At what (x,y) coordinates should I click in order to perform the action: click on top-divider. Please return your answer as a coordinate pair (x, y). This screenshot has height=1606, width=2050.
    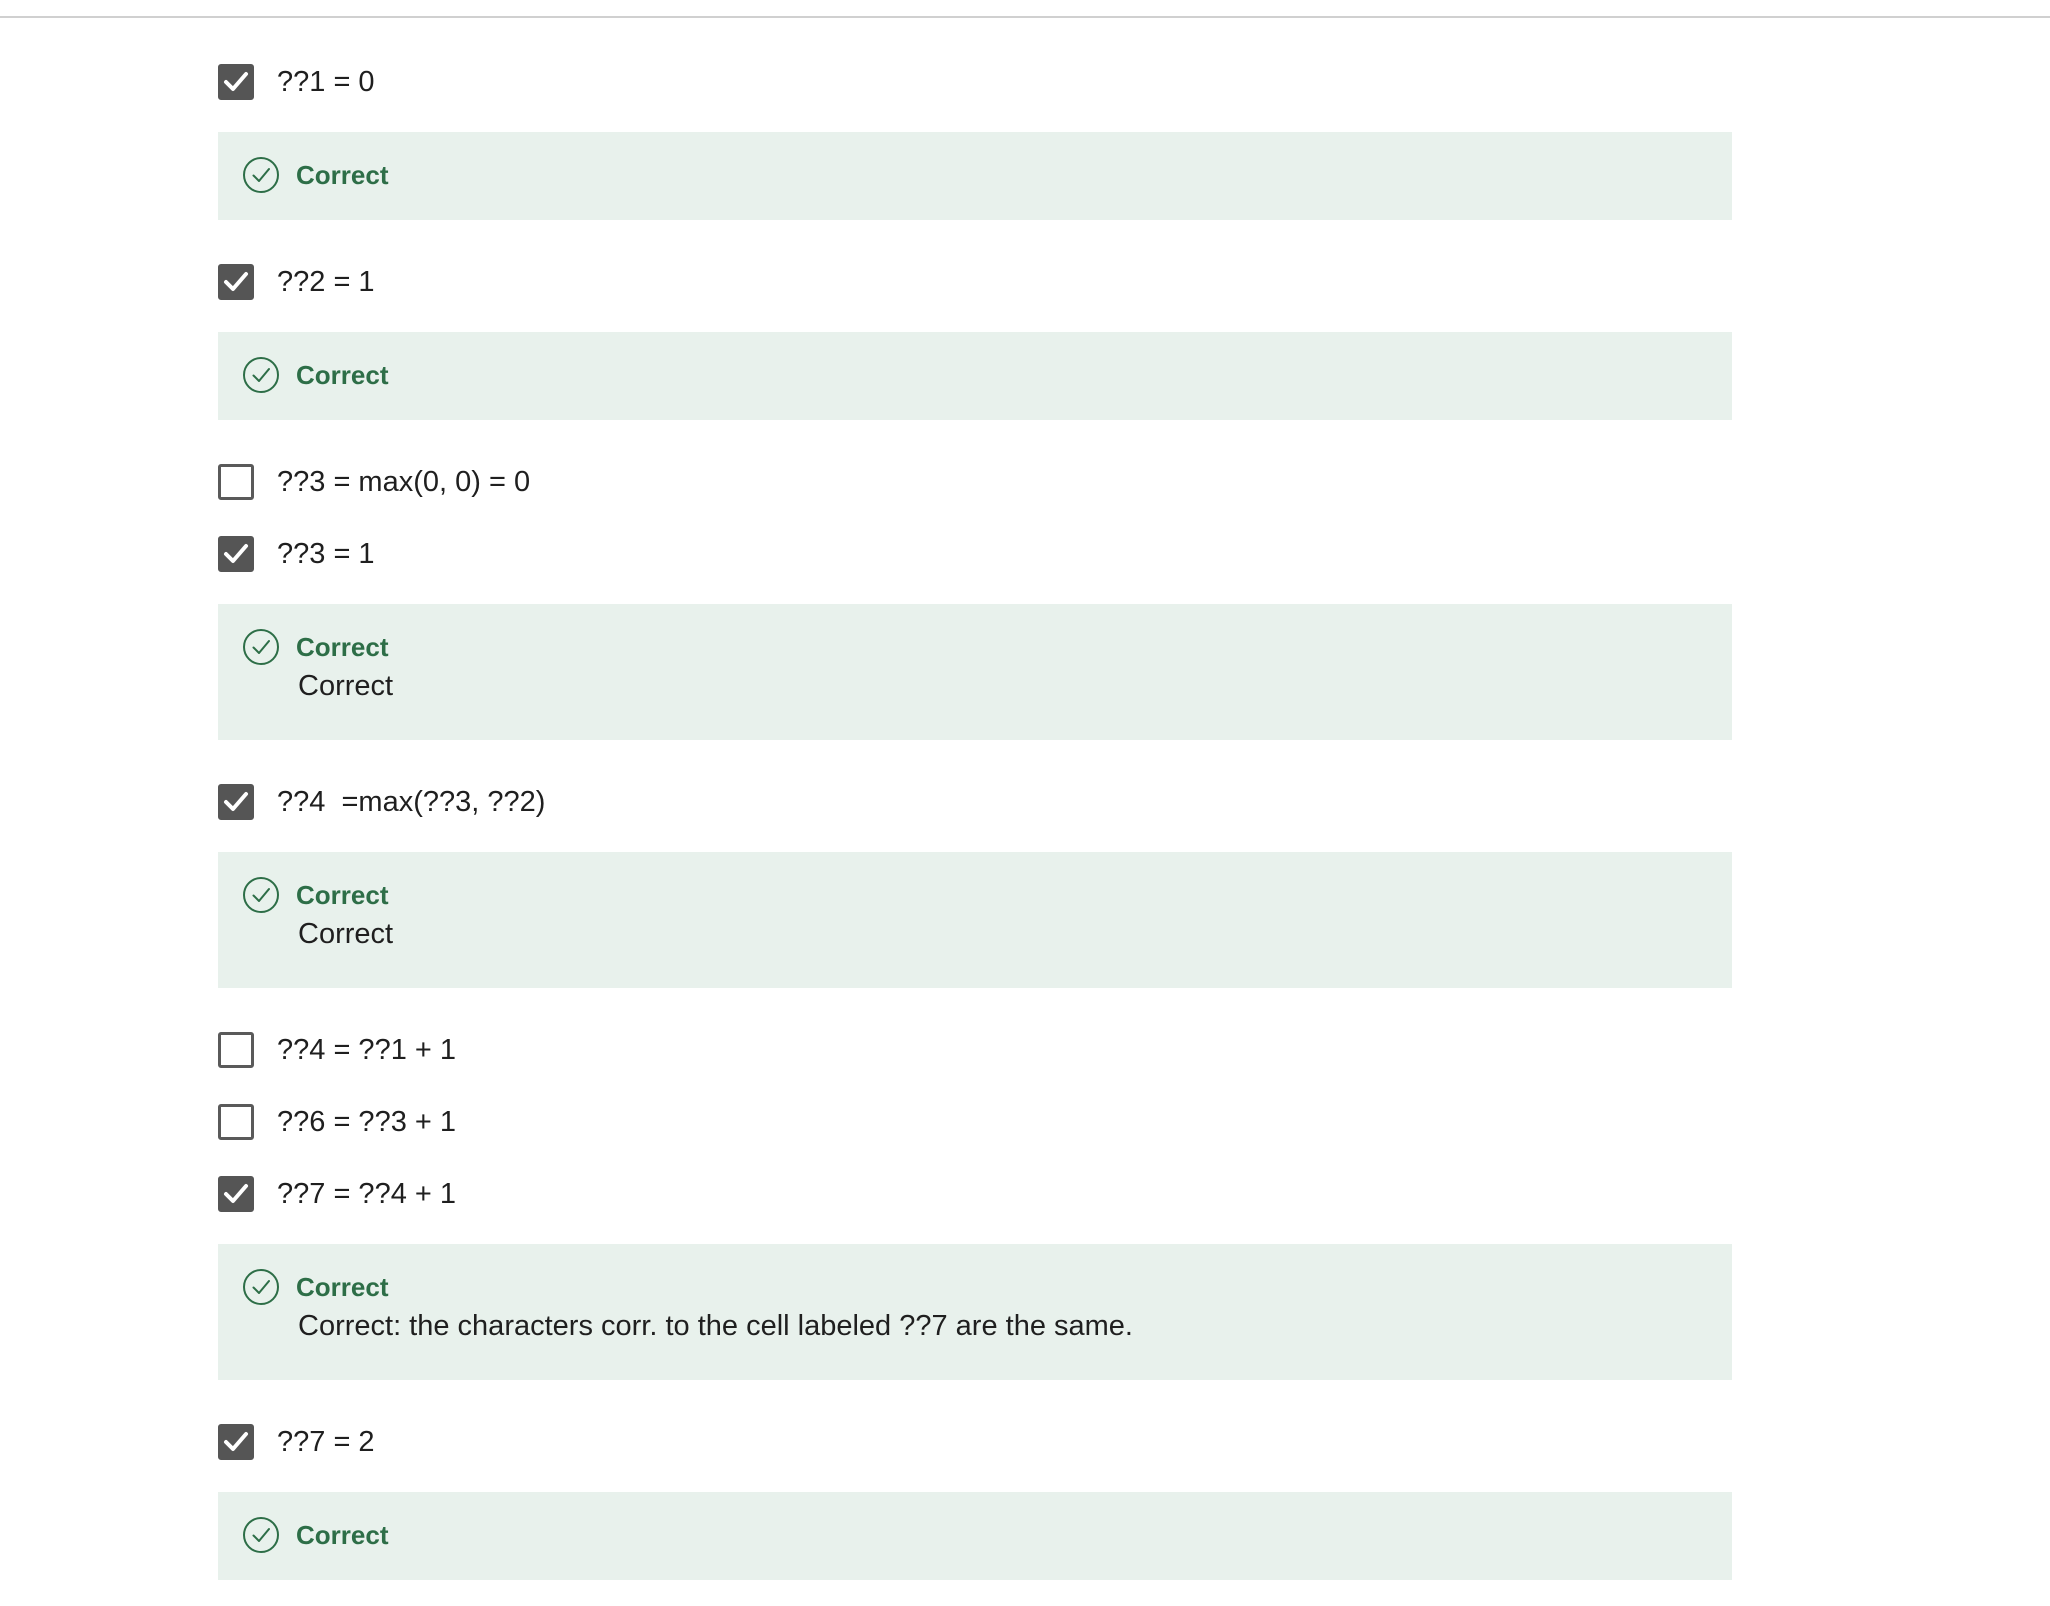
    Looking at the image, I should click on (1025, 17).